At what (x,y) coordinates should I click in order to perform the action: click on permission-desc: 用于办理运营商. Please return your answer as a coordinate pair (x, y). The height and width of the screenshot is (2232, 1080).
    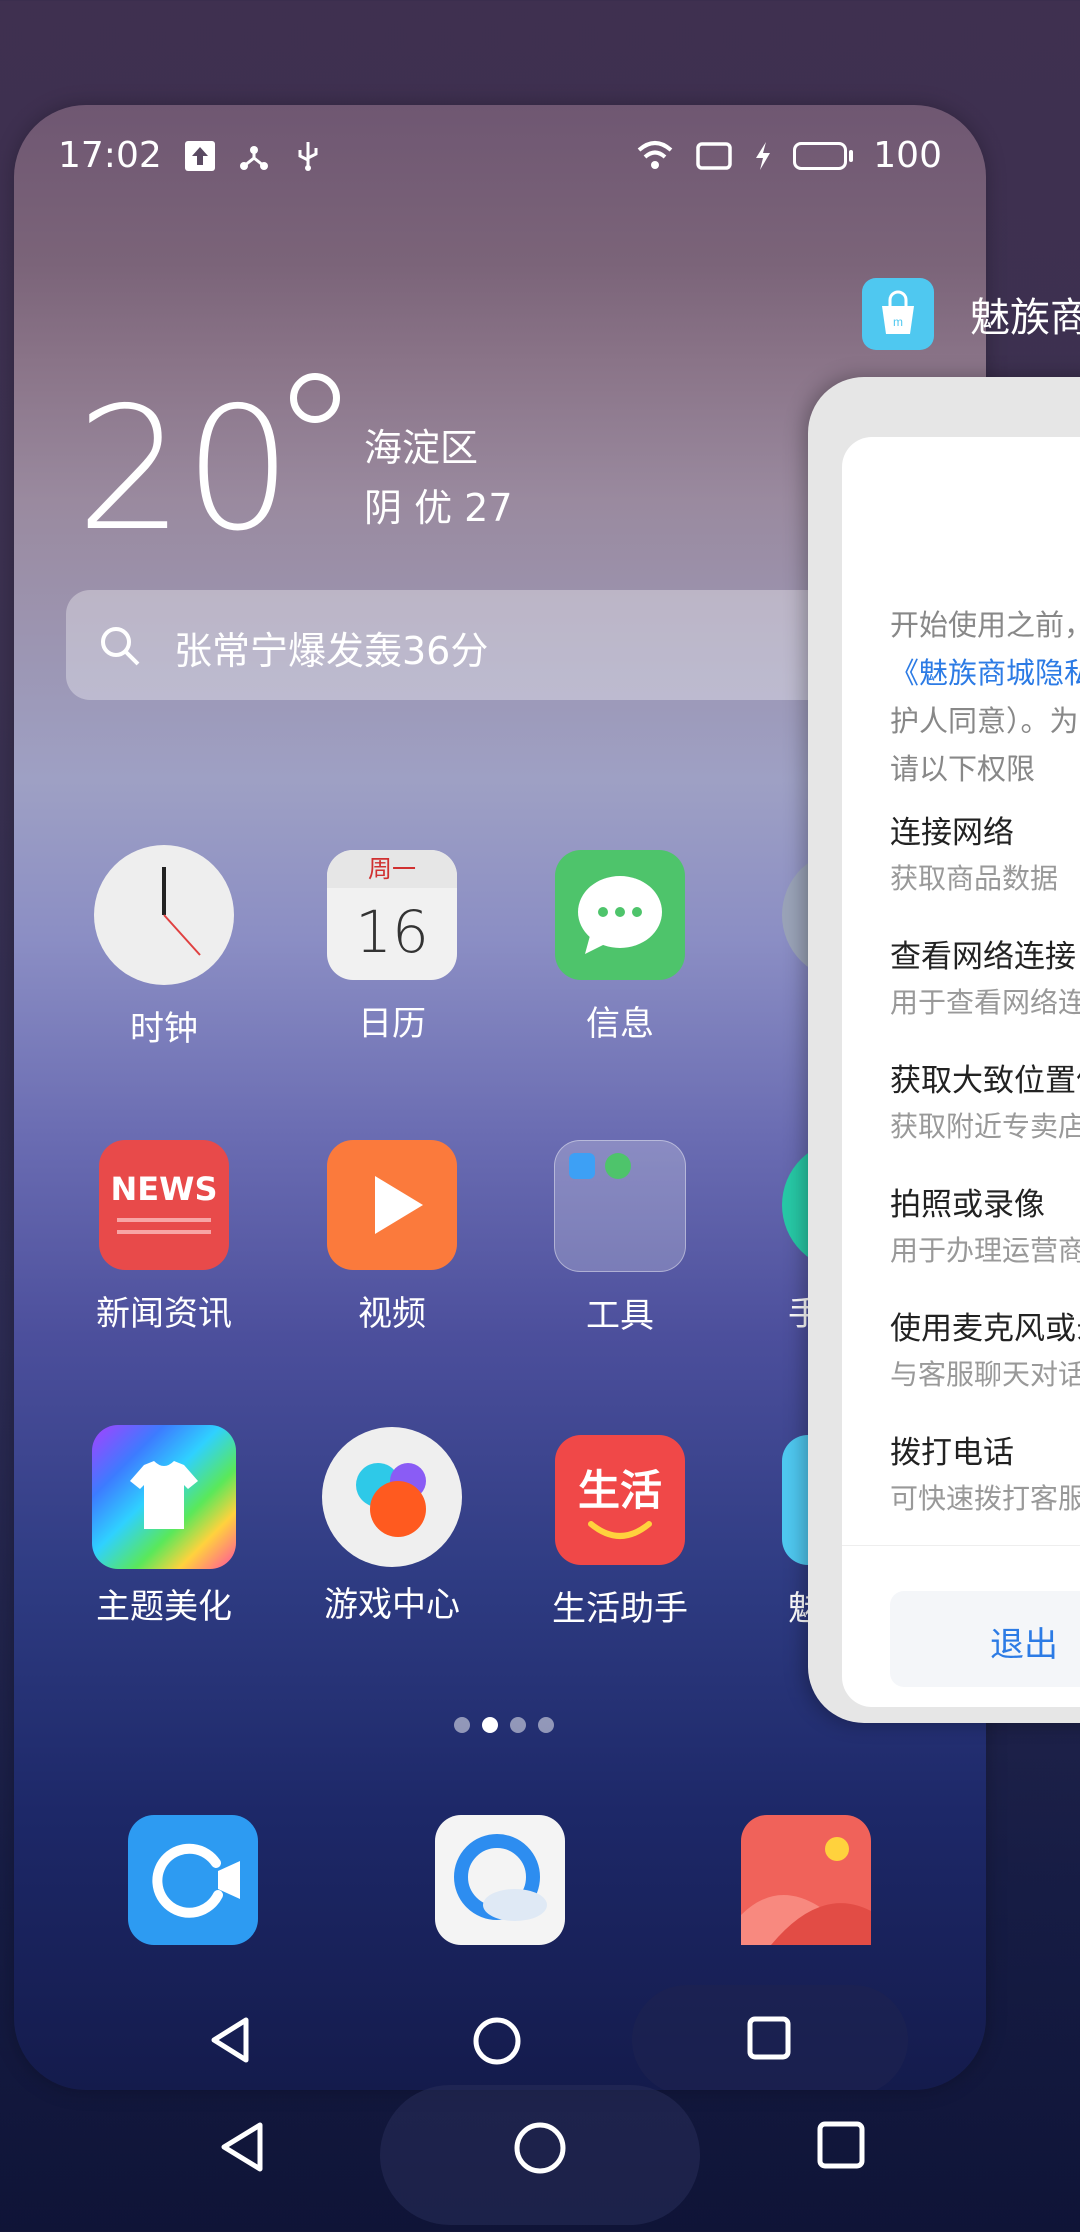
    Looking at the image, I should click on (985, 1250).